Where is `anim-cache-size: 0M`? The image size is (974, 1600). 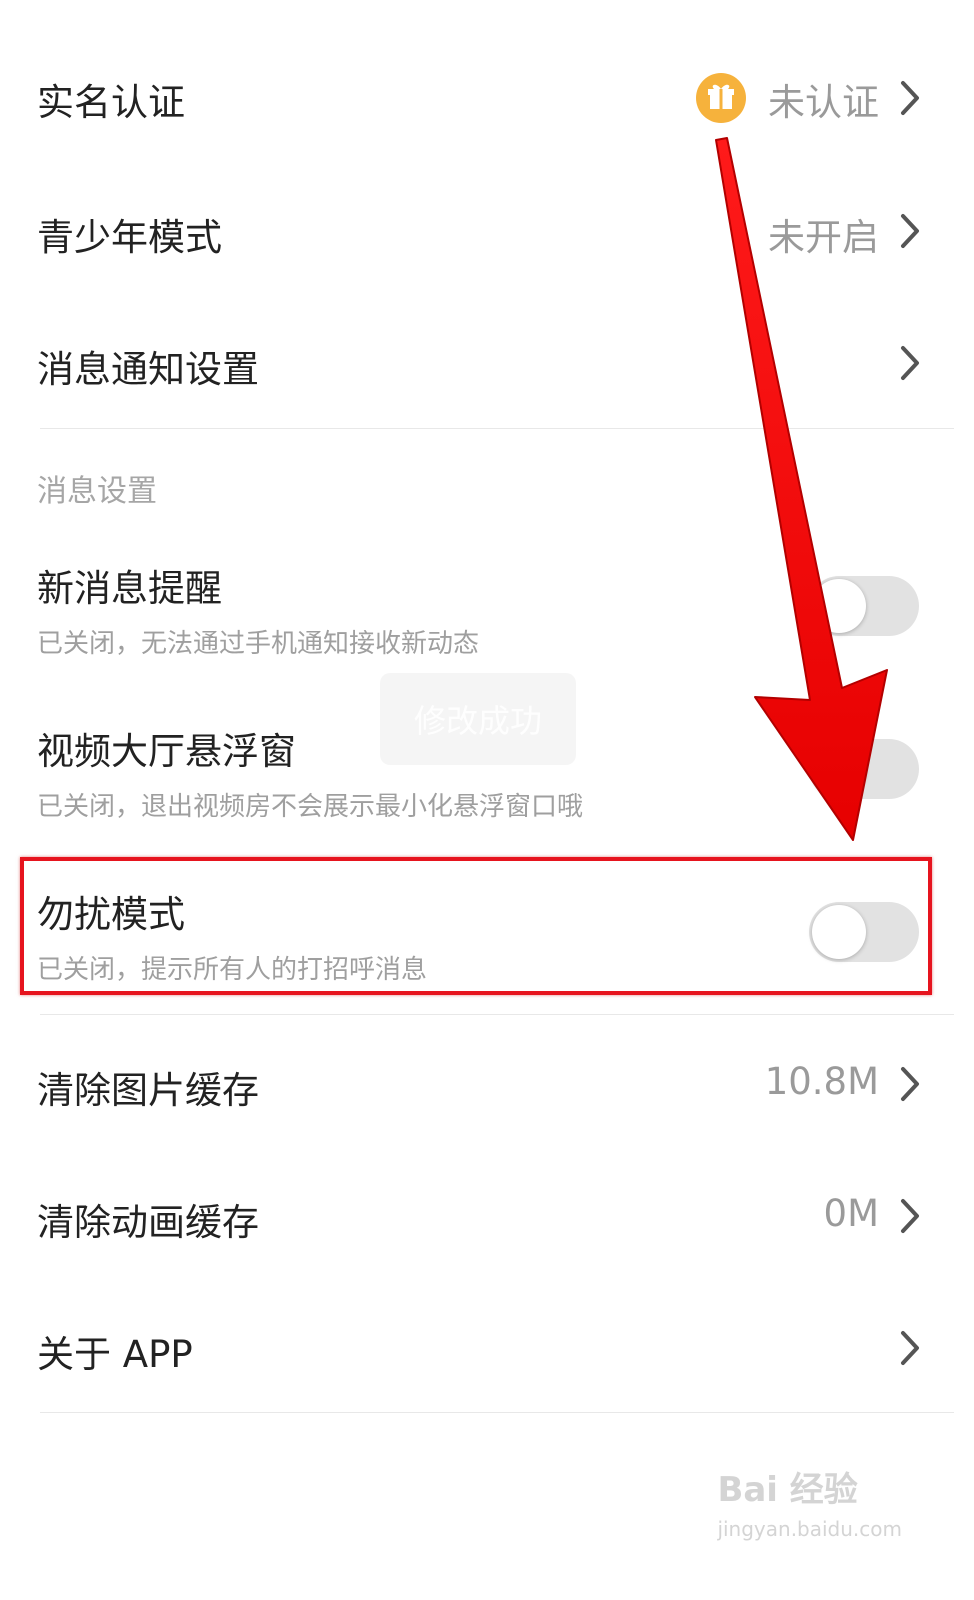
anim-cache-size: 0M is located at coordinates (851, 1213).